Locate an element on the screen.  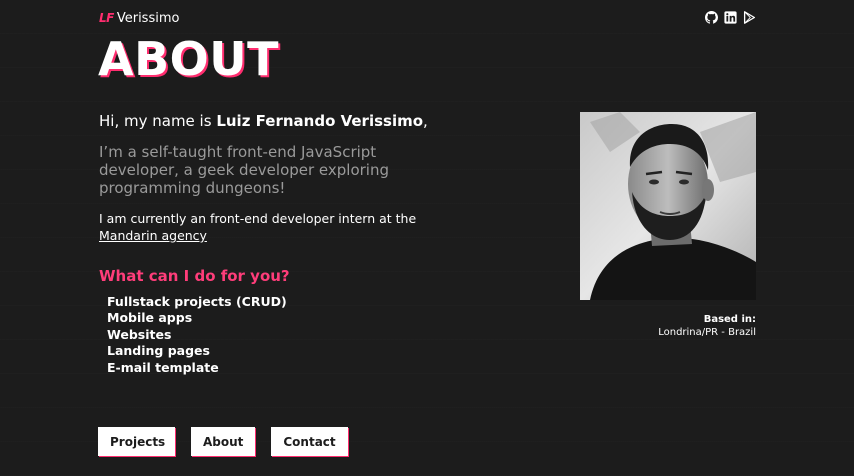
logo-text: Verissimo is located at coordinates (148, 18).